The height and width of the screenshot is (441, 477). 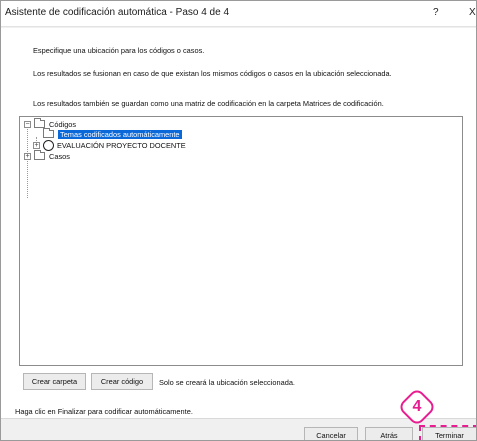 What do you see at coordinates (389, 433) in the screenshot?
I see `back-button: Atrás` at bounding box center [389, 433].